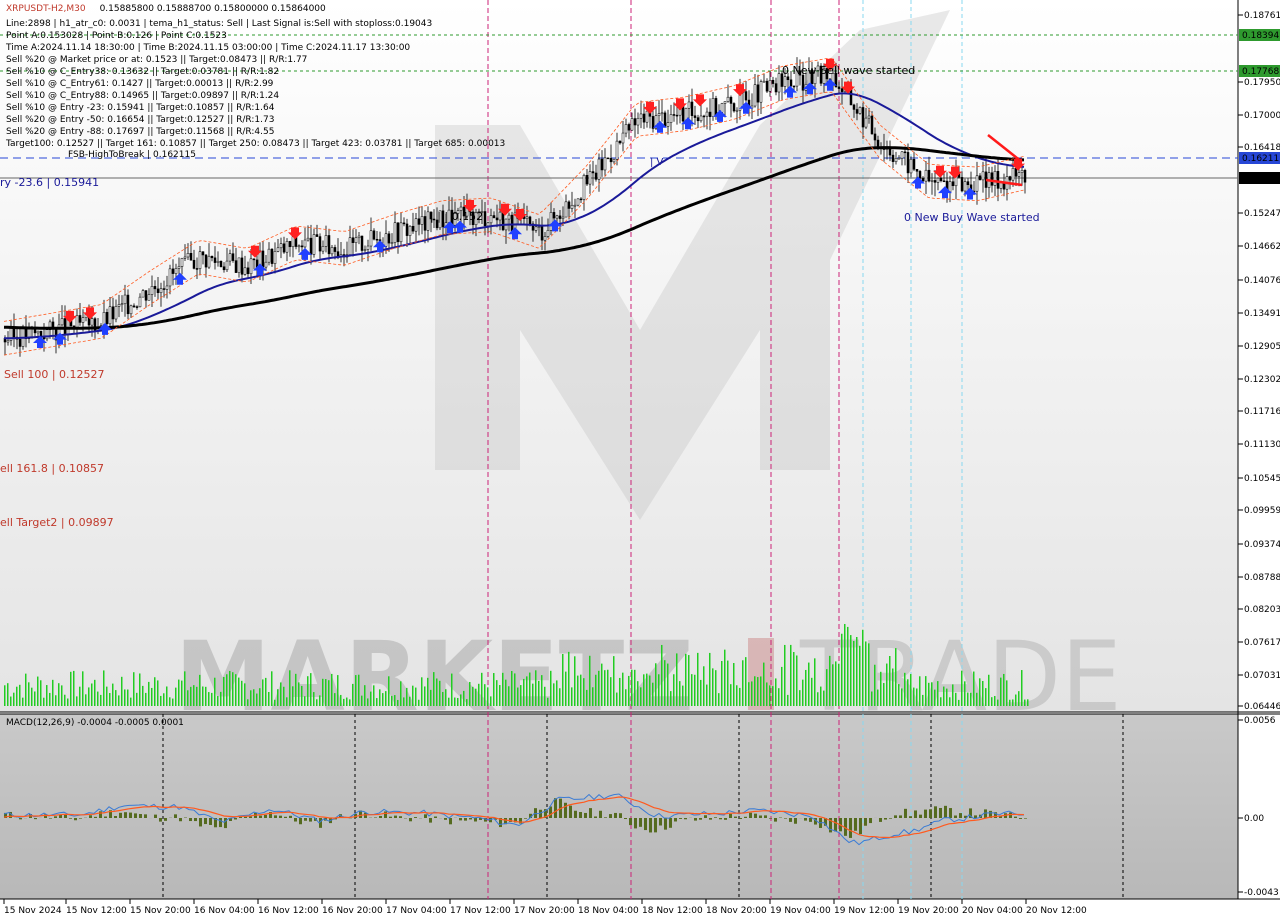  What do you see at coordinates (46, 9) in the screenshot?
I see `symbol-name: XRPUSDT-H2,M30` at bounding box center [46, 9].